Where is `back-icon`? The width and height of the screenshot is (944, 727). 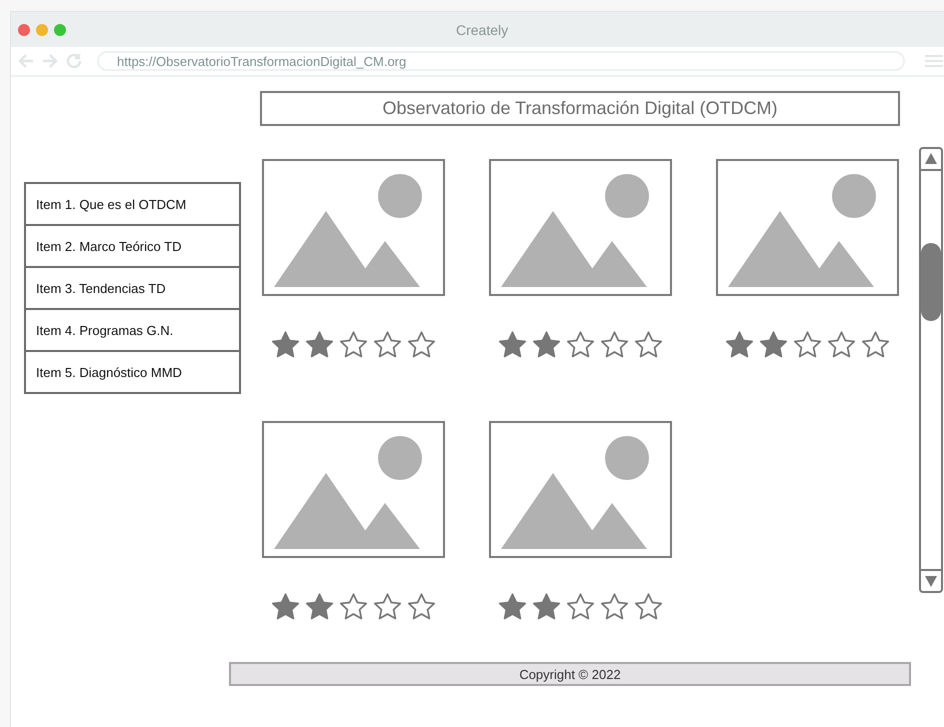 back-icon is located at coordinates (26, 61).